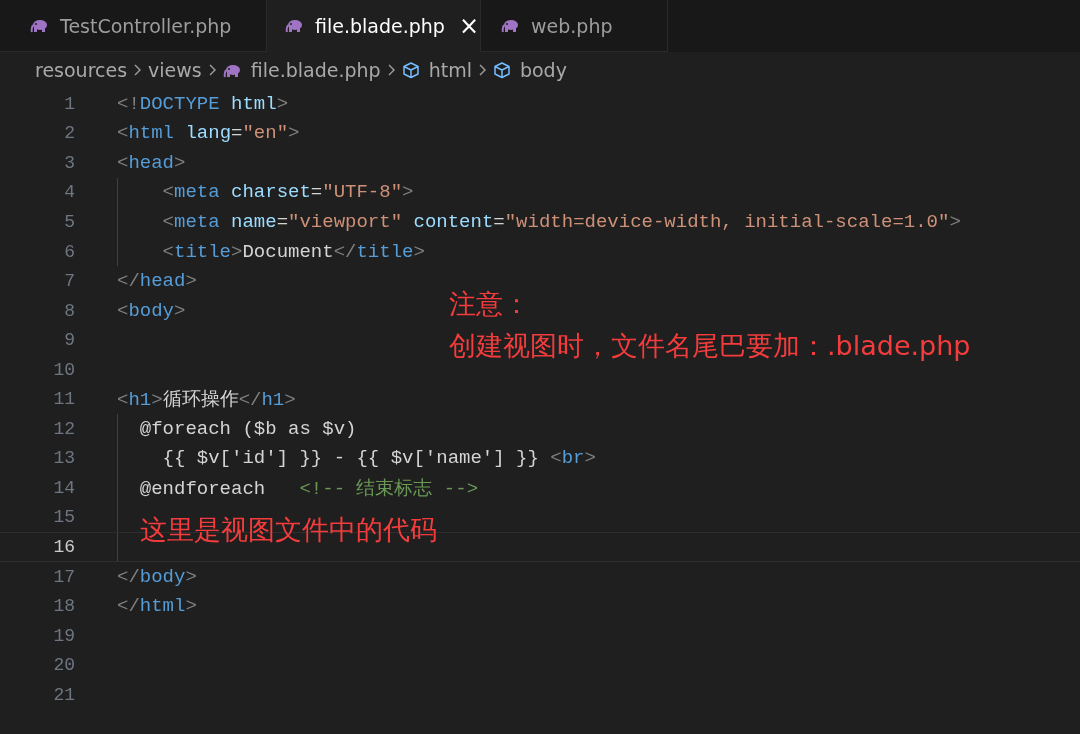 The height and width of the screenshot is (734, 1080). I want to click on code-line: <title>Document</title>, so click(293, 251).